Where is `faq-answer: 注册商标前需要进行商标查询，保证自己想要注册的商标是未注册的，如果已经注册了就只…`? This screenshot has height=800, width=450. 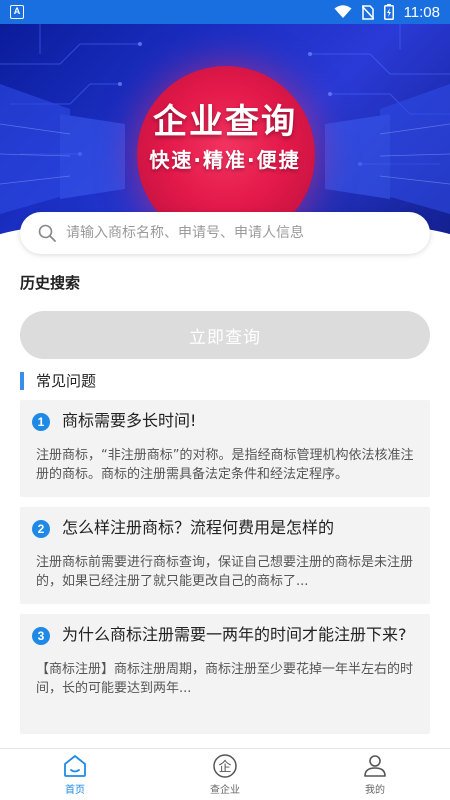
faq-answer: 注册商标前需要进行商标查询，保证自己想要注册的商标是未注册的，如果已经注册了就只… is located at coordinates (225, 572).